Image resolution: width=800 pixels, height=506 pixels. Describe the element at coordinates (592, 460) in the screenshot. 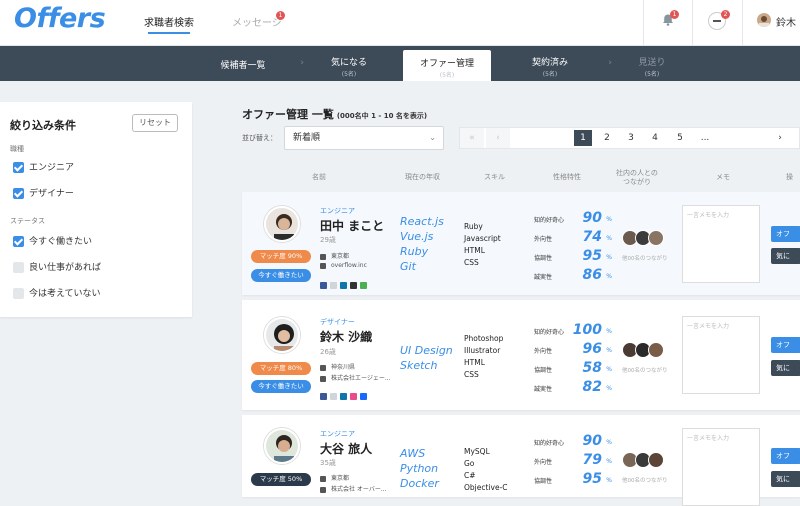

I see `trait-value: 79` at that location.